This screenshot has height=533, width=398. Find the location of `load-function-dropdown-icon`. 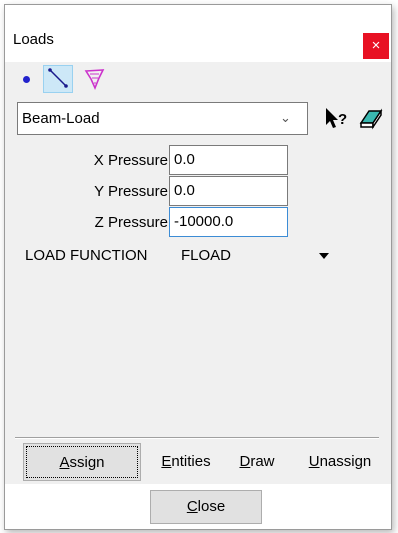

load-function-dropdown-icon is located at coordinates (324, 256).